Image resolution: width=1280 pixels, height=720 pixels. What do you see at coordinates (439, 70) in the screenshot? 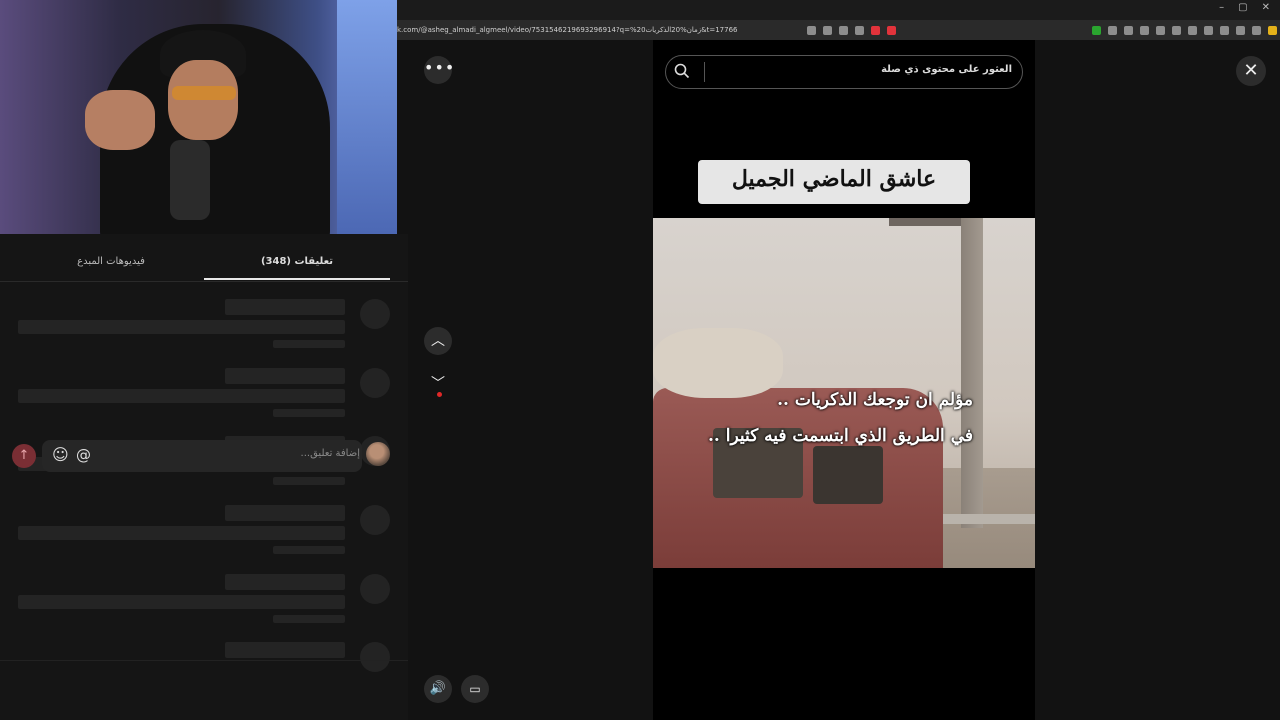
I see `more-options-button: •••` at bounding box center [439, 70].